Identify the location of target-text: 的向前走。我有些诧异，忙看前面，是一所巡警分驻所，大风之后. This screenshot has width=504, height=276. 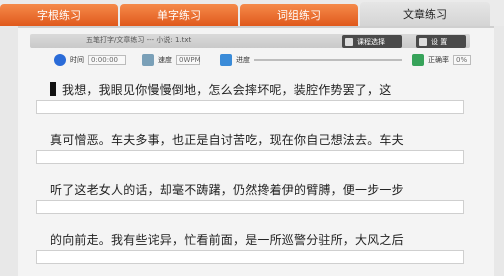
(227, 239).